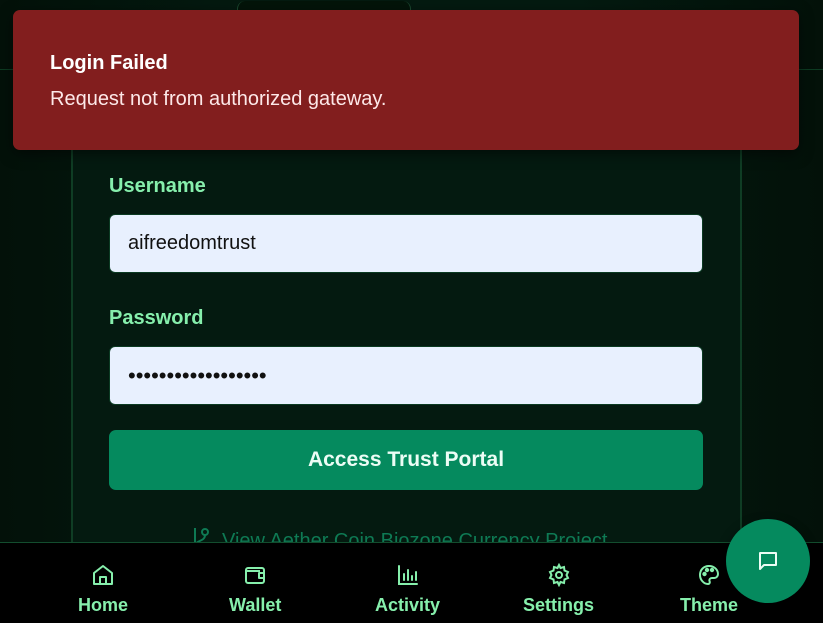  I want to click on palette-icon, so click(709, 575).